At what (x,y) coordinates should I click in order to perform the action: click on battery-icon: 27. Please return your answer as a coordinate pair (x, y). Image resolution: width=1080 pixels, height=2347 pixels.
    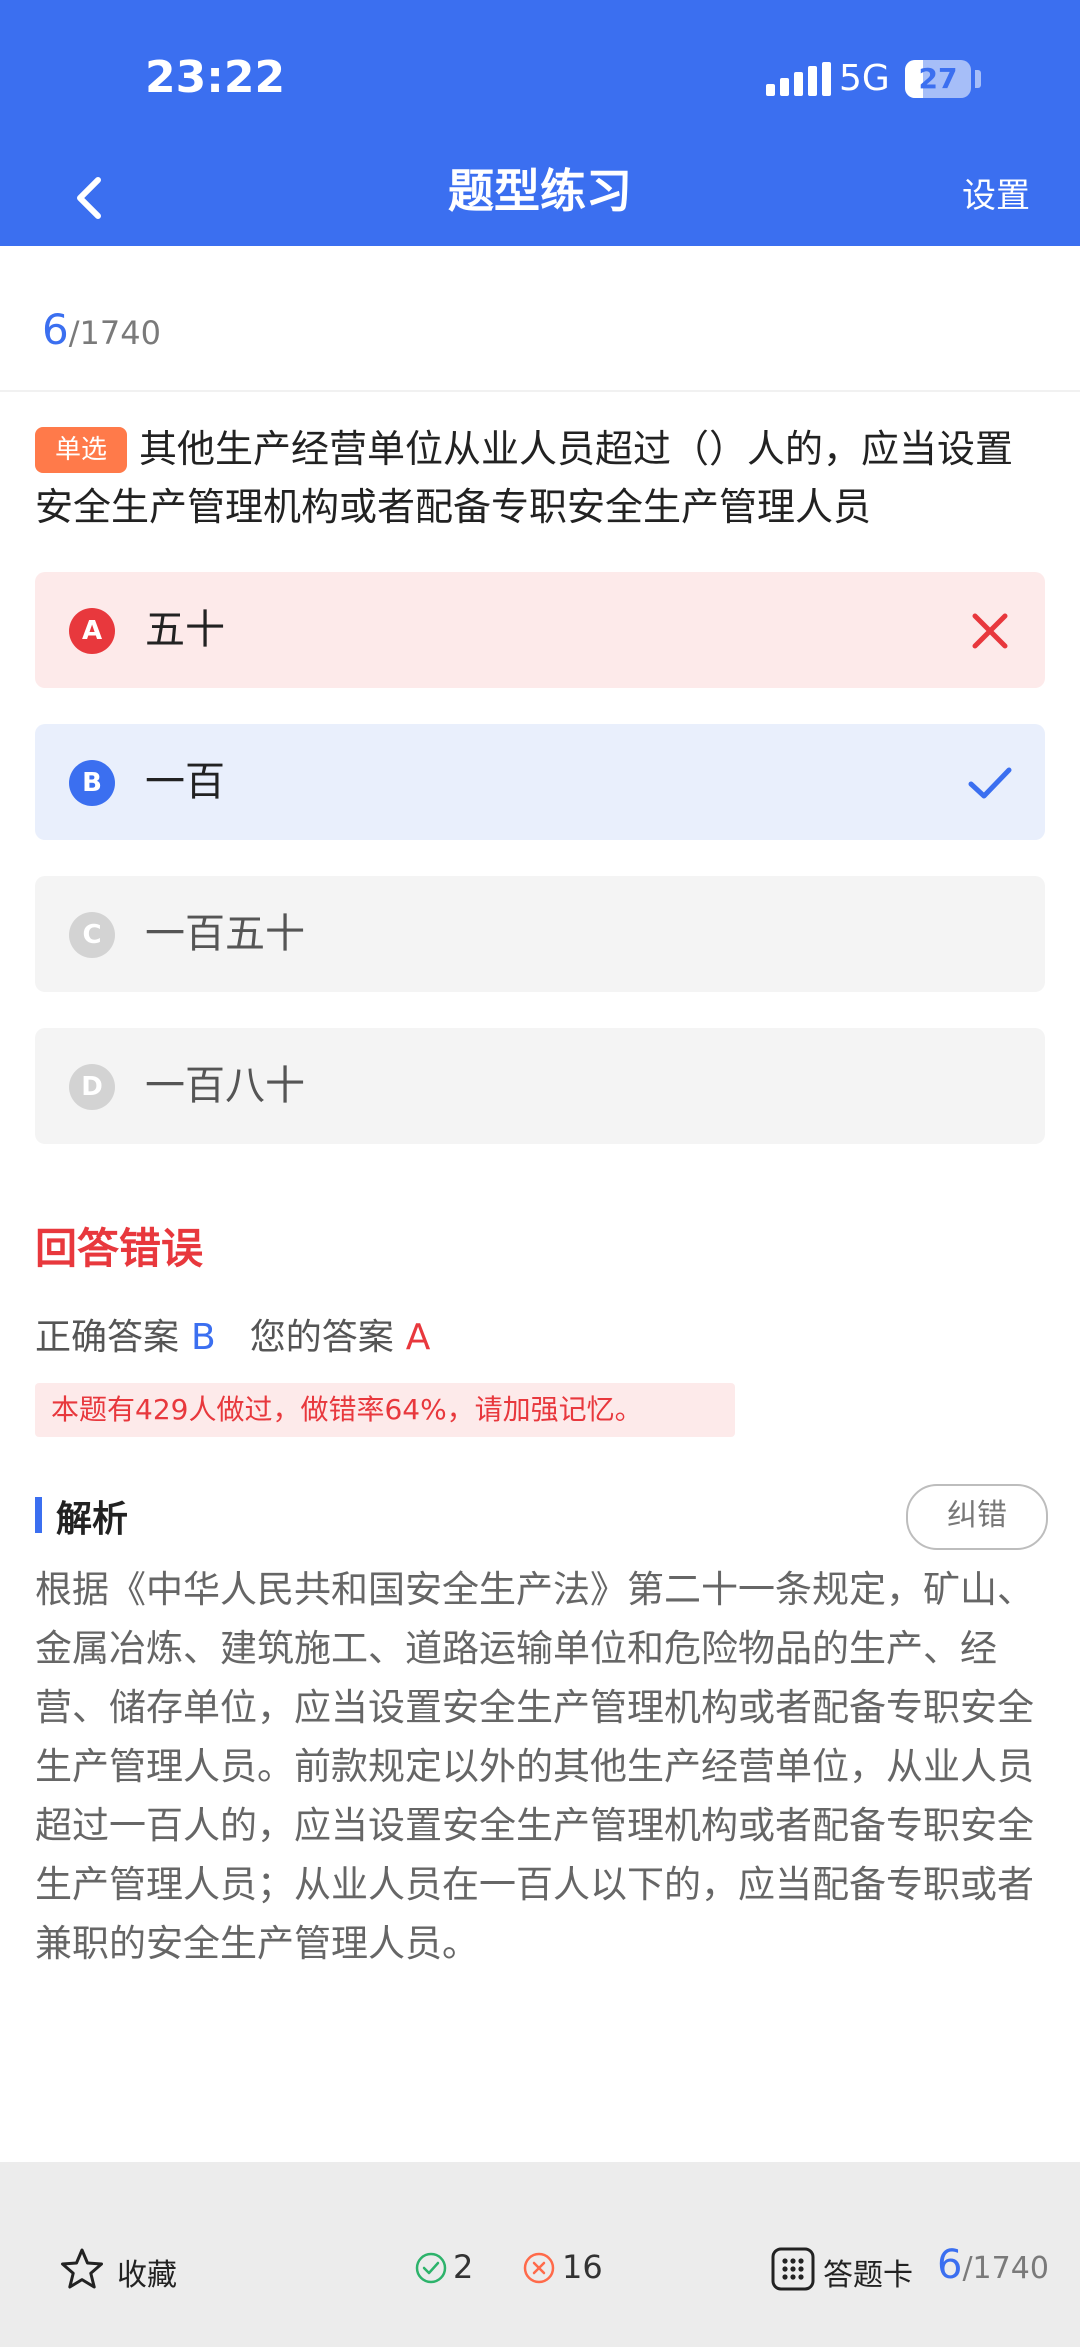
    Looking at the image, I should click on (938, 79).